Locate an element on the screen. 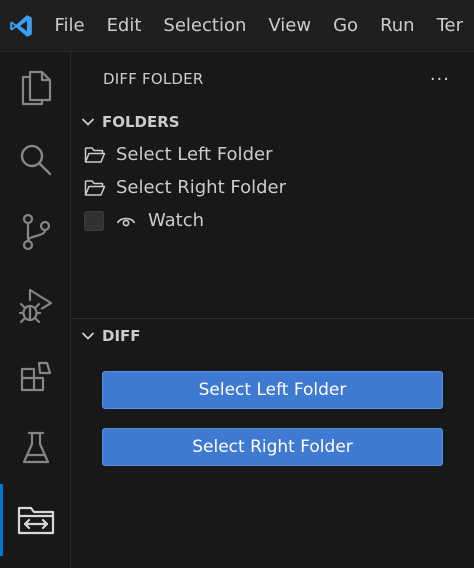  menu-selection: Selection is located at coordinates (204, 25).